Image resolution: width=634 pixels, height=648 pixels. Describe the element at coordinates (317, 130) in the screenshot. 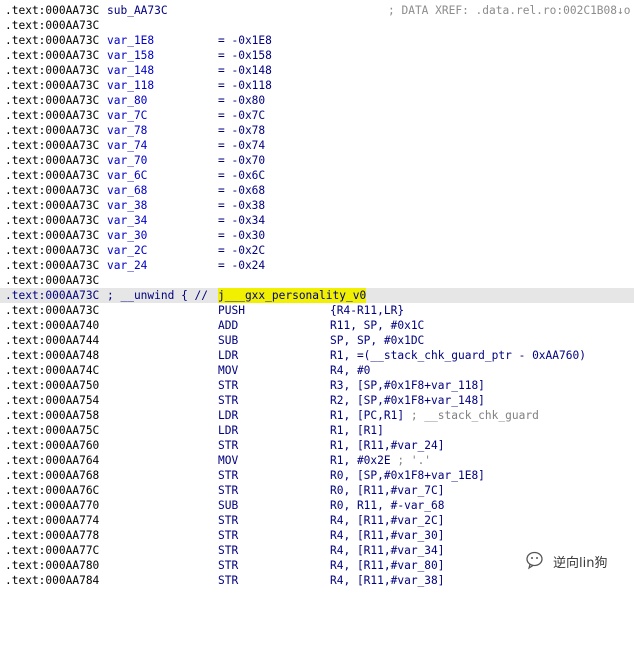

I see `var-line: .text:000AA73C var_78 = -0x78` at that location.